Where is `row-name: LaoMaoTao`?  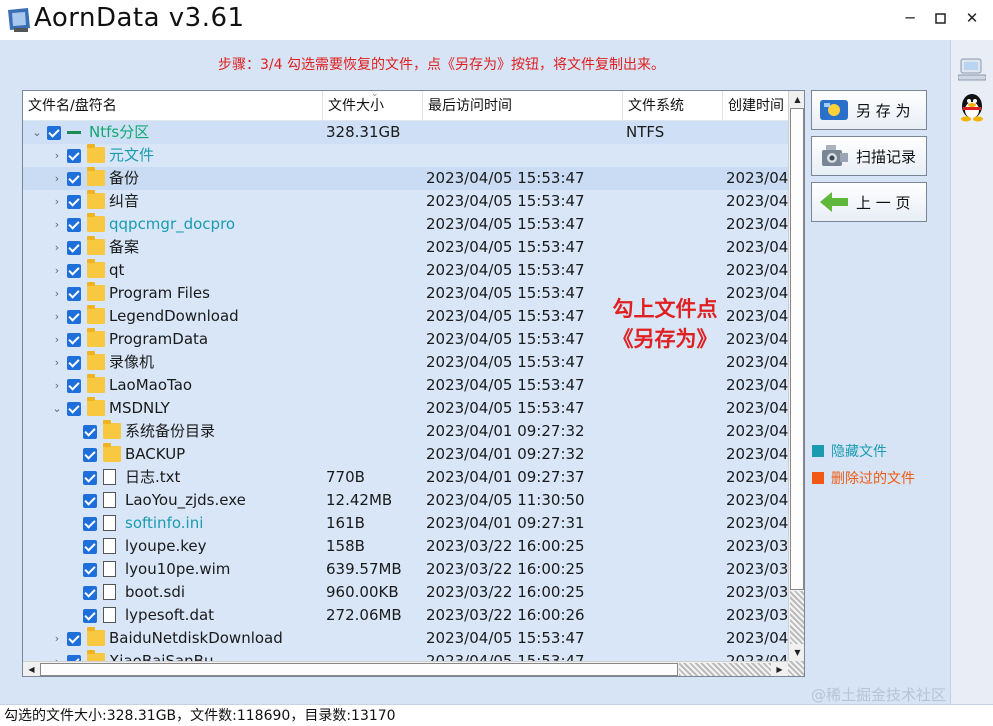 row-name: LaoMaoTao is located at coordinates (151, 385).